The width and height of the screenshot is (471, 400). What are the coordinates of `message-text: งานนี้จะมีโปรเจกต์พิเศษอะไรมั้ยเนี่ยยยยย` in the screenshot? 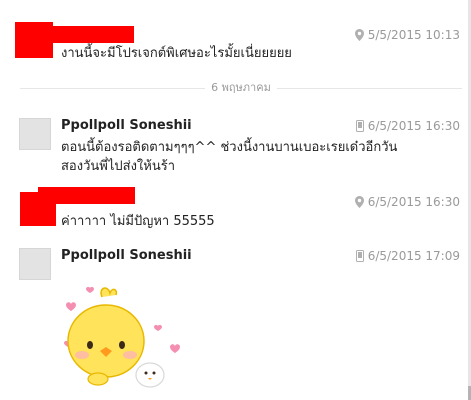 It's located at (176, 53).